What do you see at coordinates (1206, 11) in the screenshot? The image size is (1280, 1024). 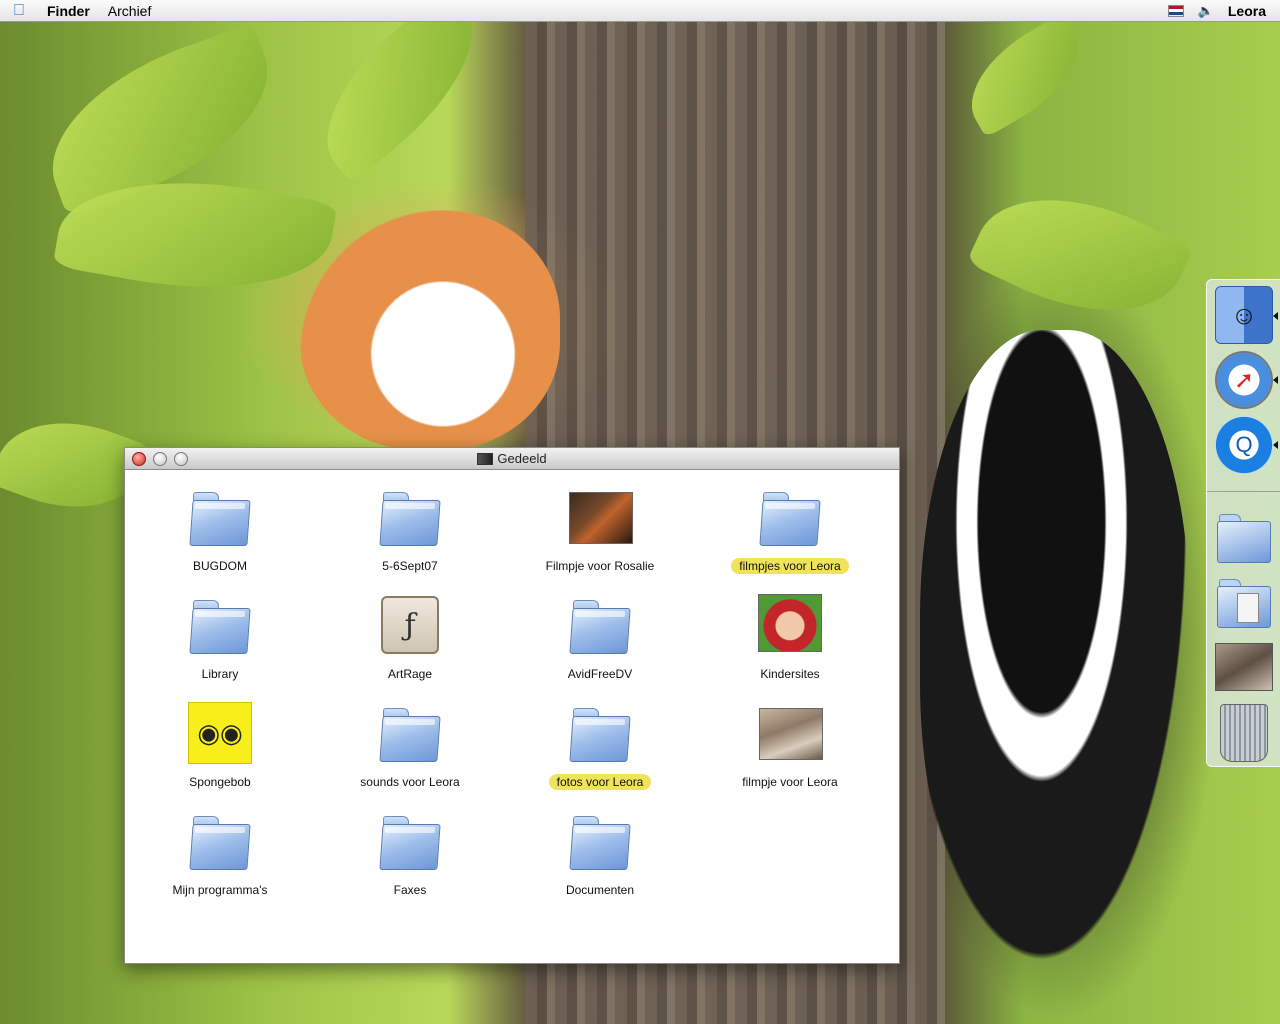 I see `volume-icon: 🔈` at bounding box center [1206, 11].